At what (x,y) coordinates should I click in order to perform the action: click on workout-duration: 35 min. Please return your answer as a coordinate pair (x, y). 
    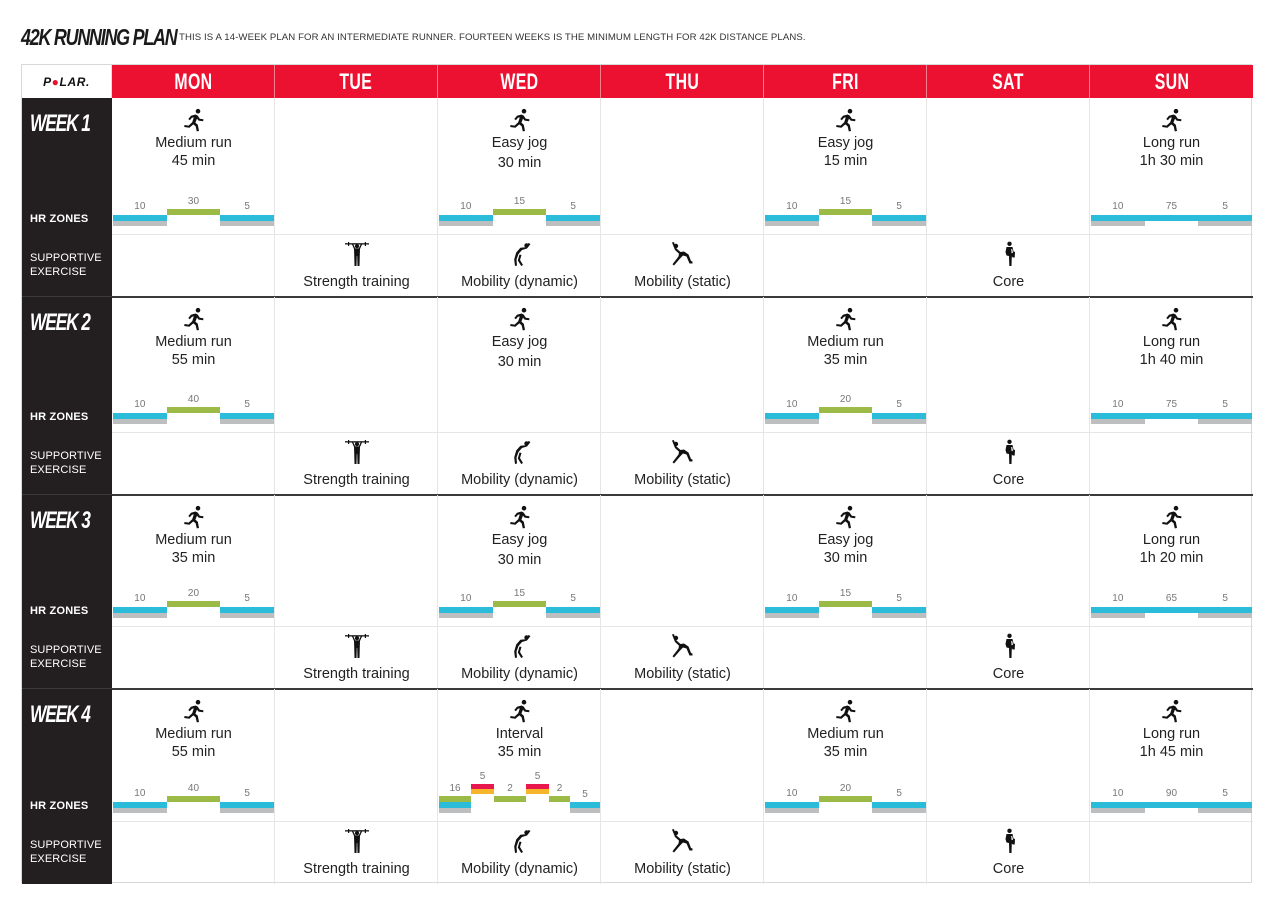
    Looking at the image, I should click on (845, 360).